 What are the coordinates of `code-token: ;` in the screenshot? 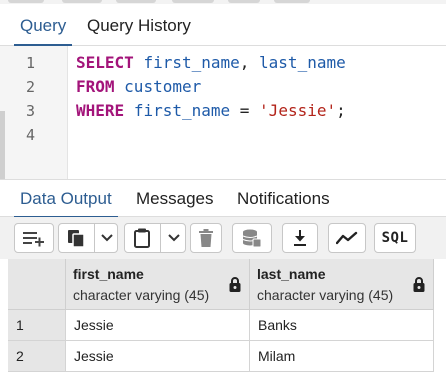 It's located at (341, 110).